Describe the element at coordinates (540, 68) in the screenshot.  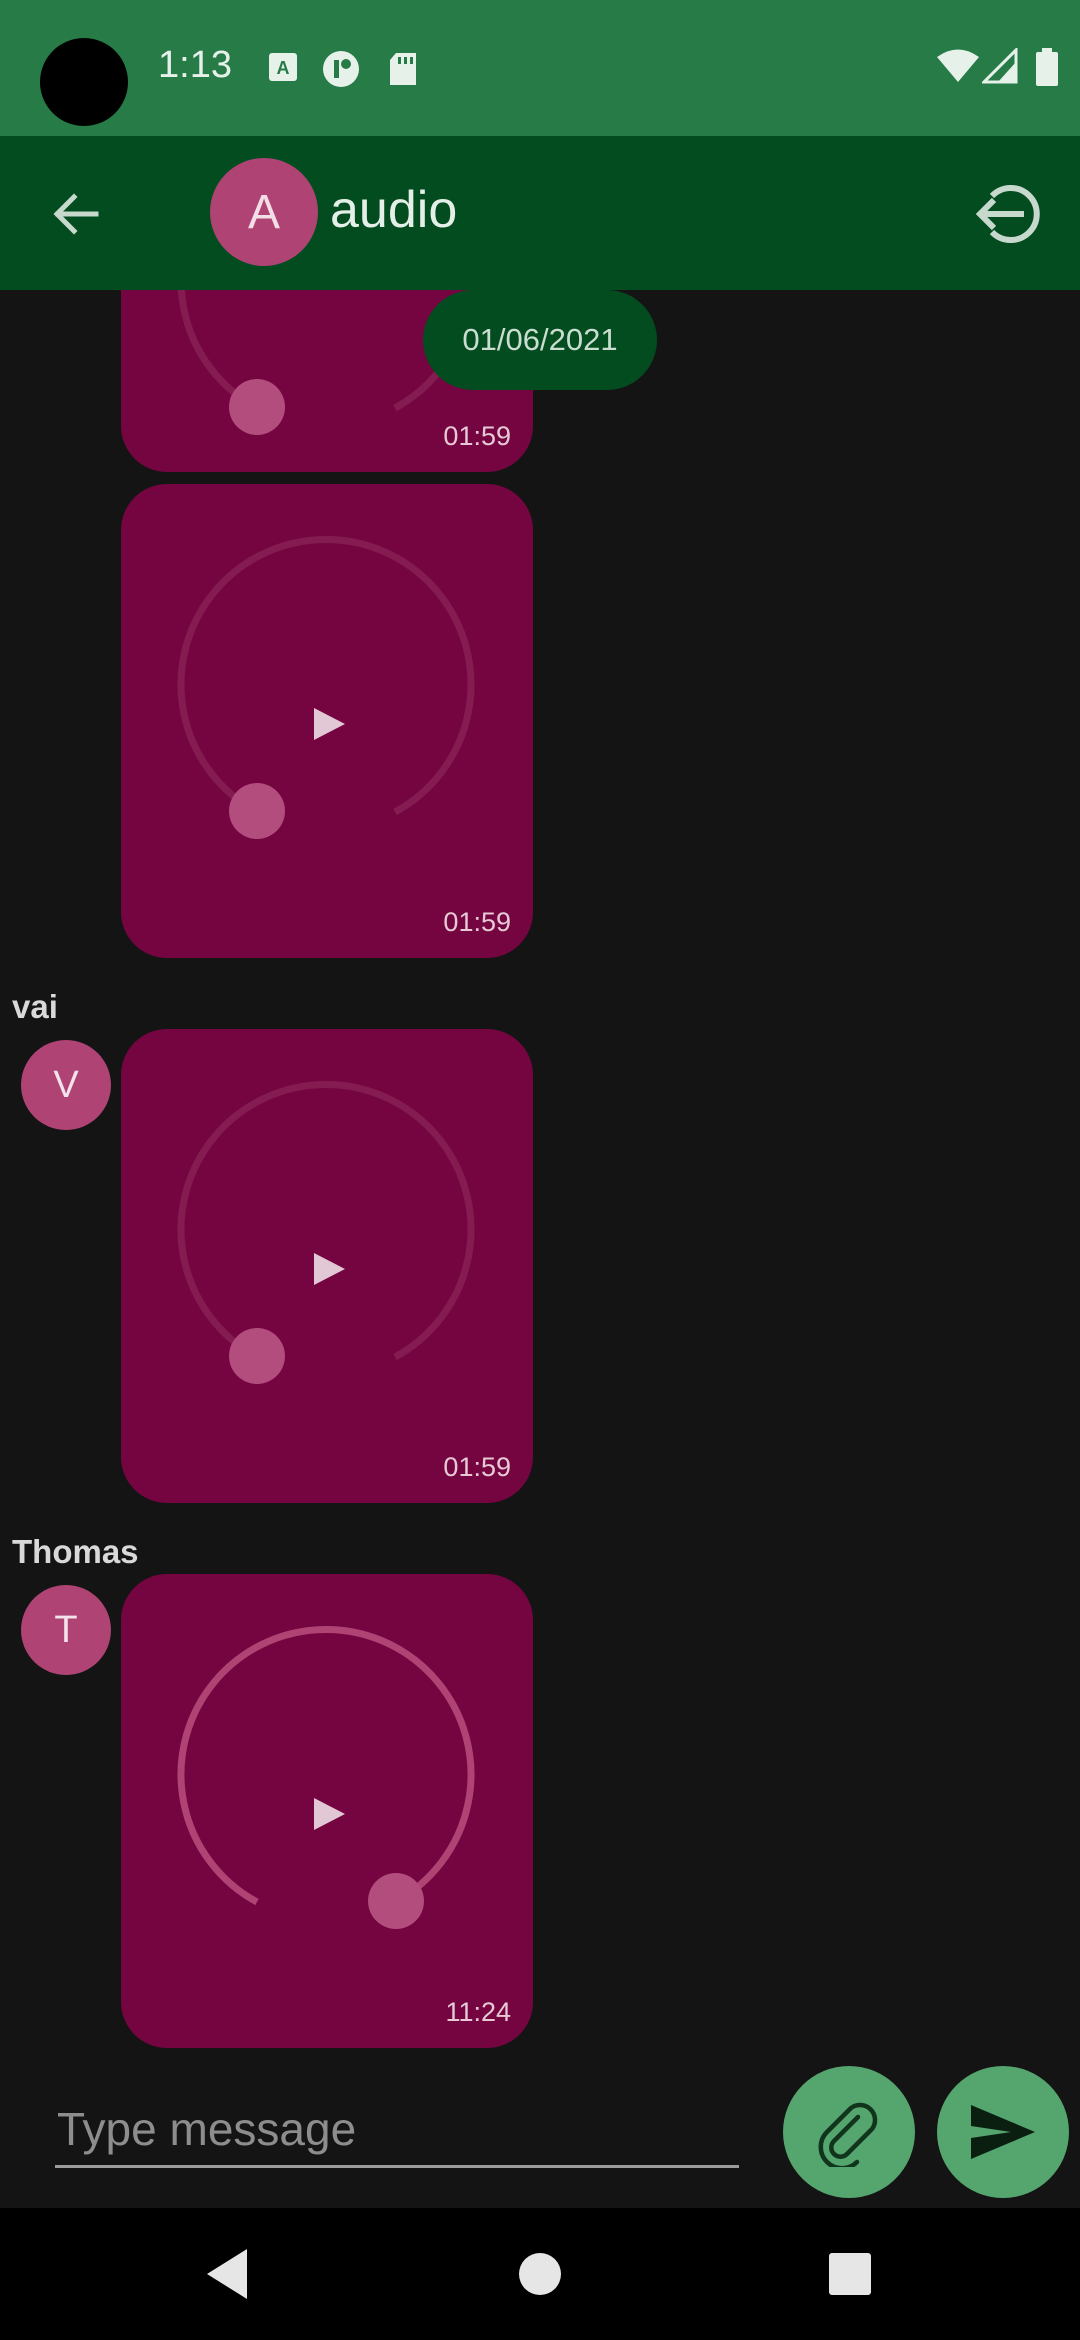
I see `status-bar: 1:13 A` at that location.